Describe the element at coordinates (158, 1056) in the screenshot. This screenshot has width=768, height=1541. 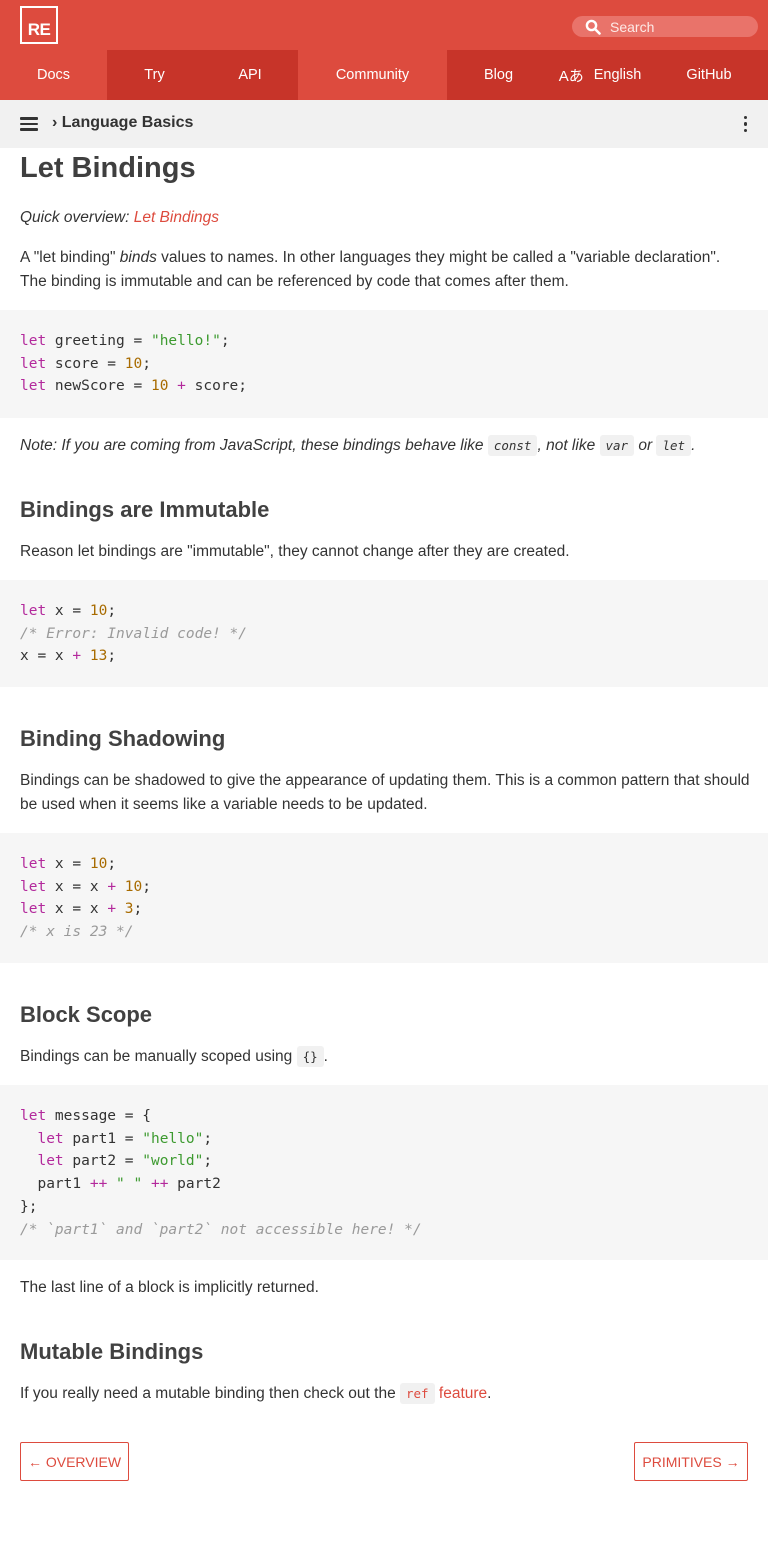
I see `block-text-1: Bindings can be manually scoped using` at that location.